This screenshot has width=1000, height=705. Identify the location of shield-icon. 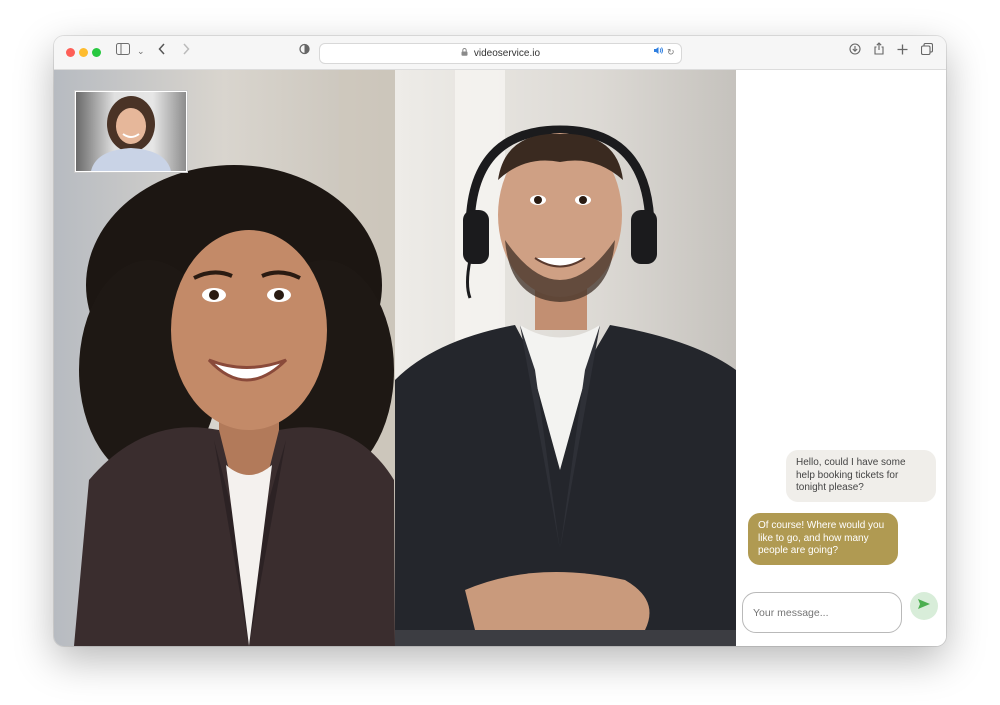
(304, 52).